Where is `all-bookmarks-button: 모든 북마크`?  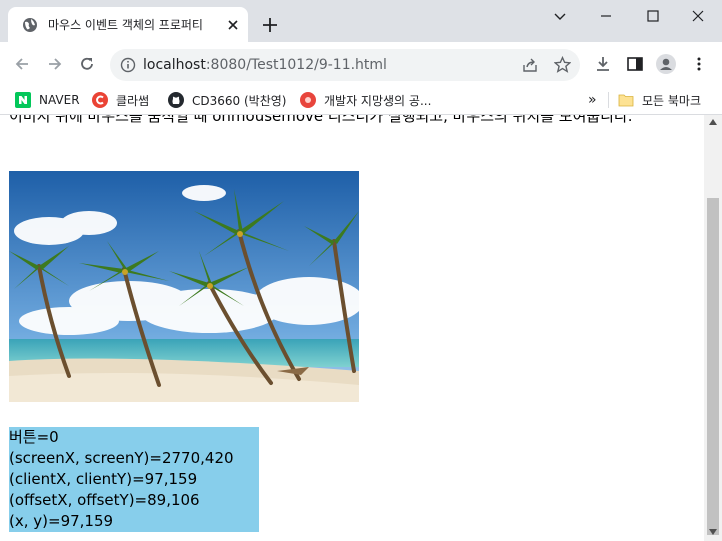
all-bookmarks-button: 모든 북마크 is located at coordinates (659, 100).